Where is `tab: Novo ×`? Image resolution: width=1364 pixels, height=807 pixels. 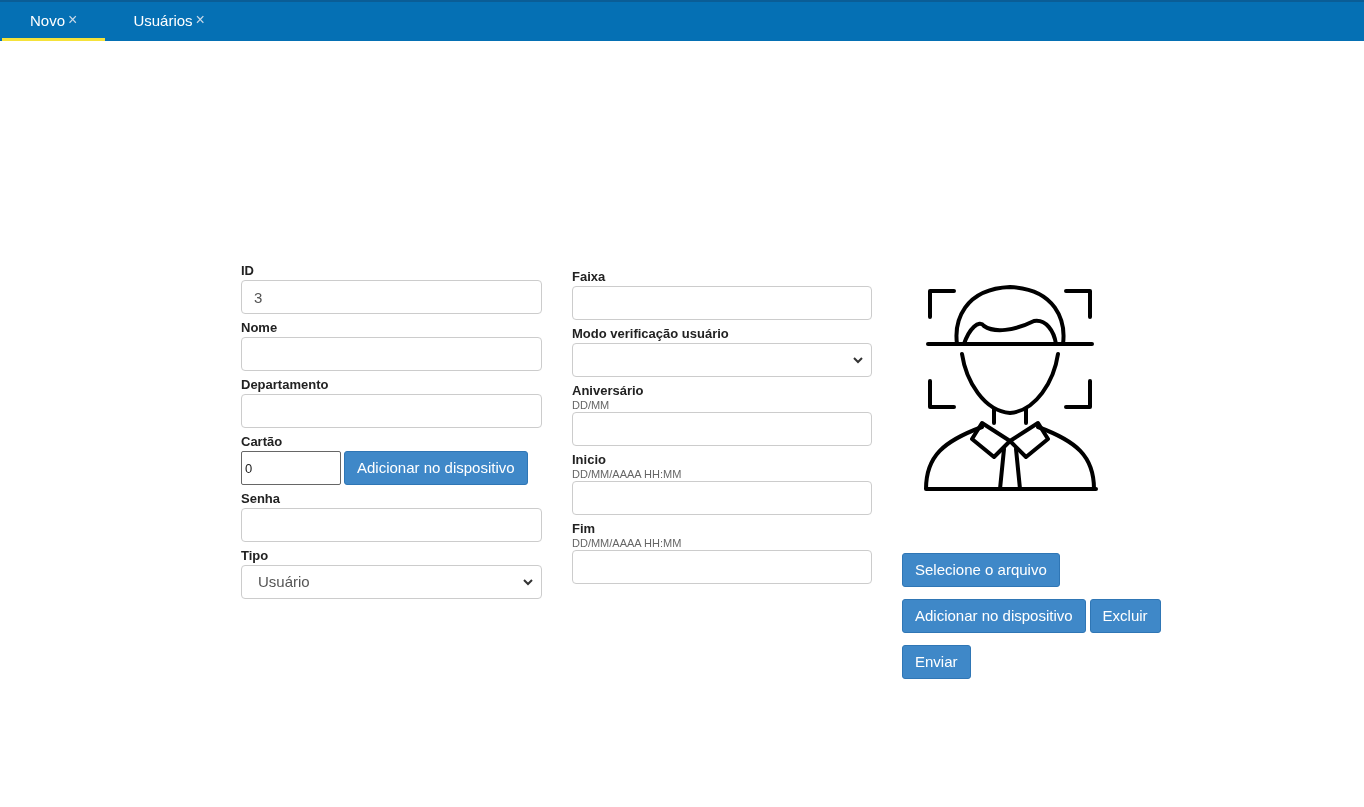 tab: Novo × is located at coordinates (54, 23).